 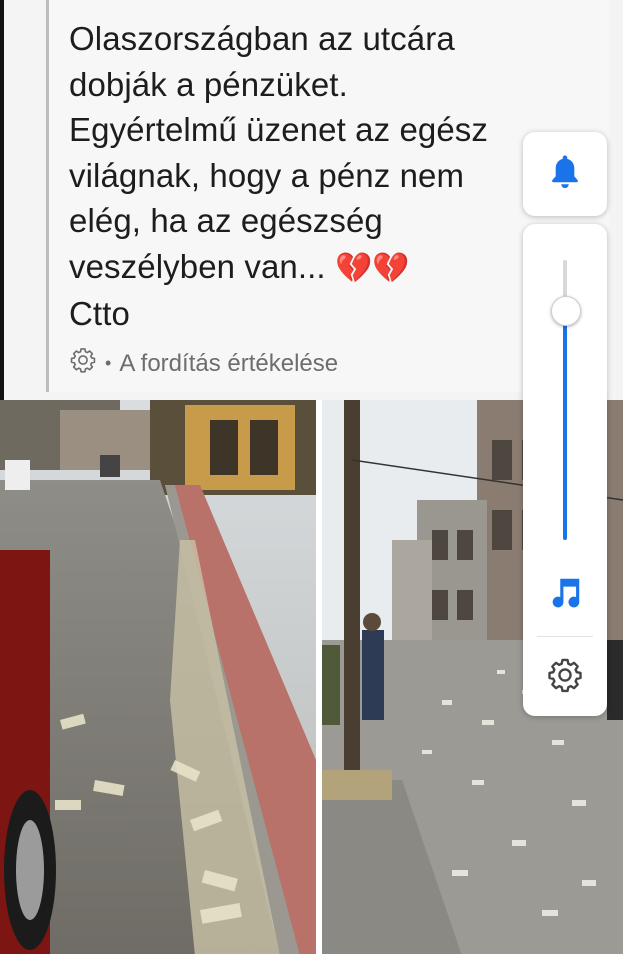 What do you see at coordinates (99, 313) in the screenshot?
I see `post-credit: Ctto` at bounding box center [99, 313].